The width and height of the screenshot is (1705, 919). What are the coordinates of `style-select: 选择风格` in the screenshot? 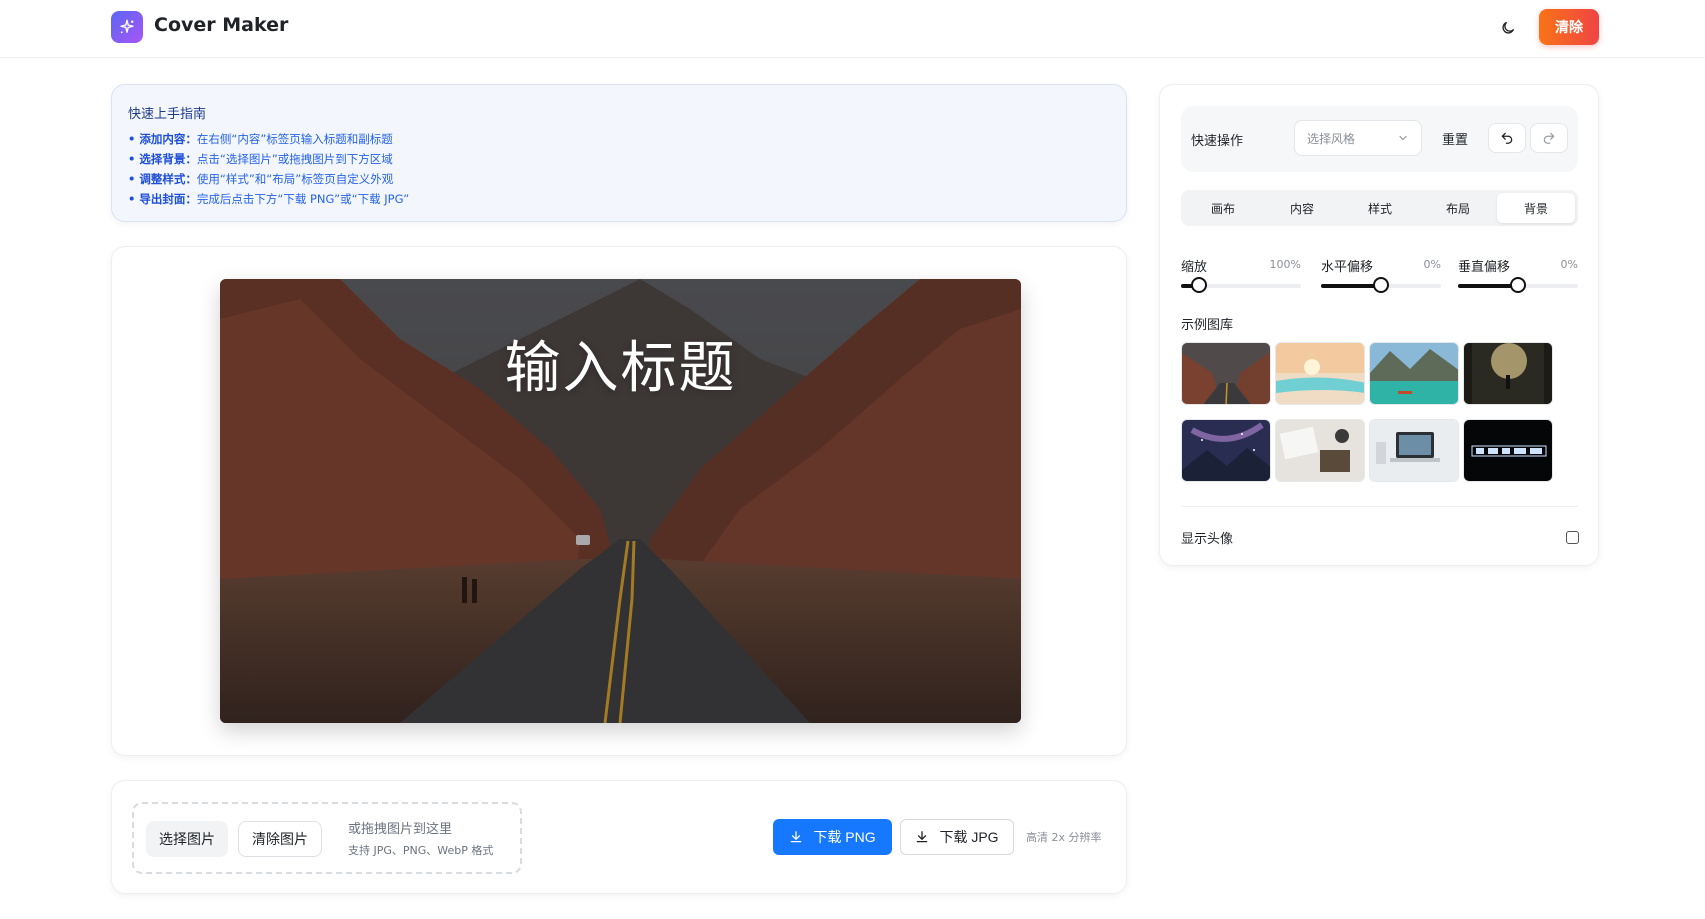 It's located at (1358, 138).